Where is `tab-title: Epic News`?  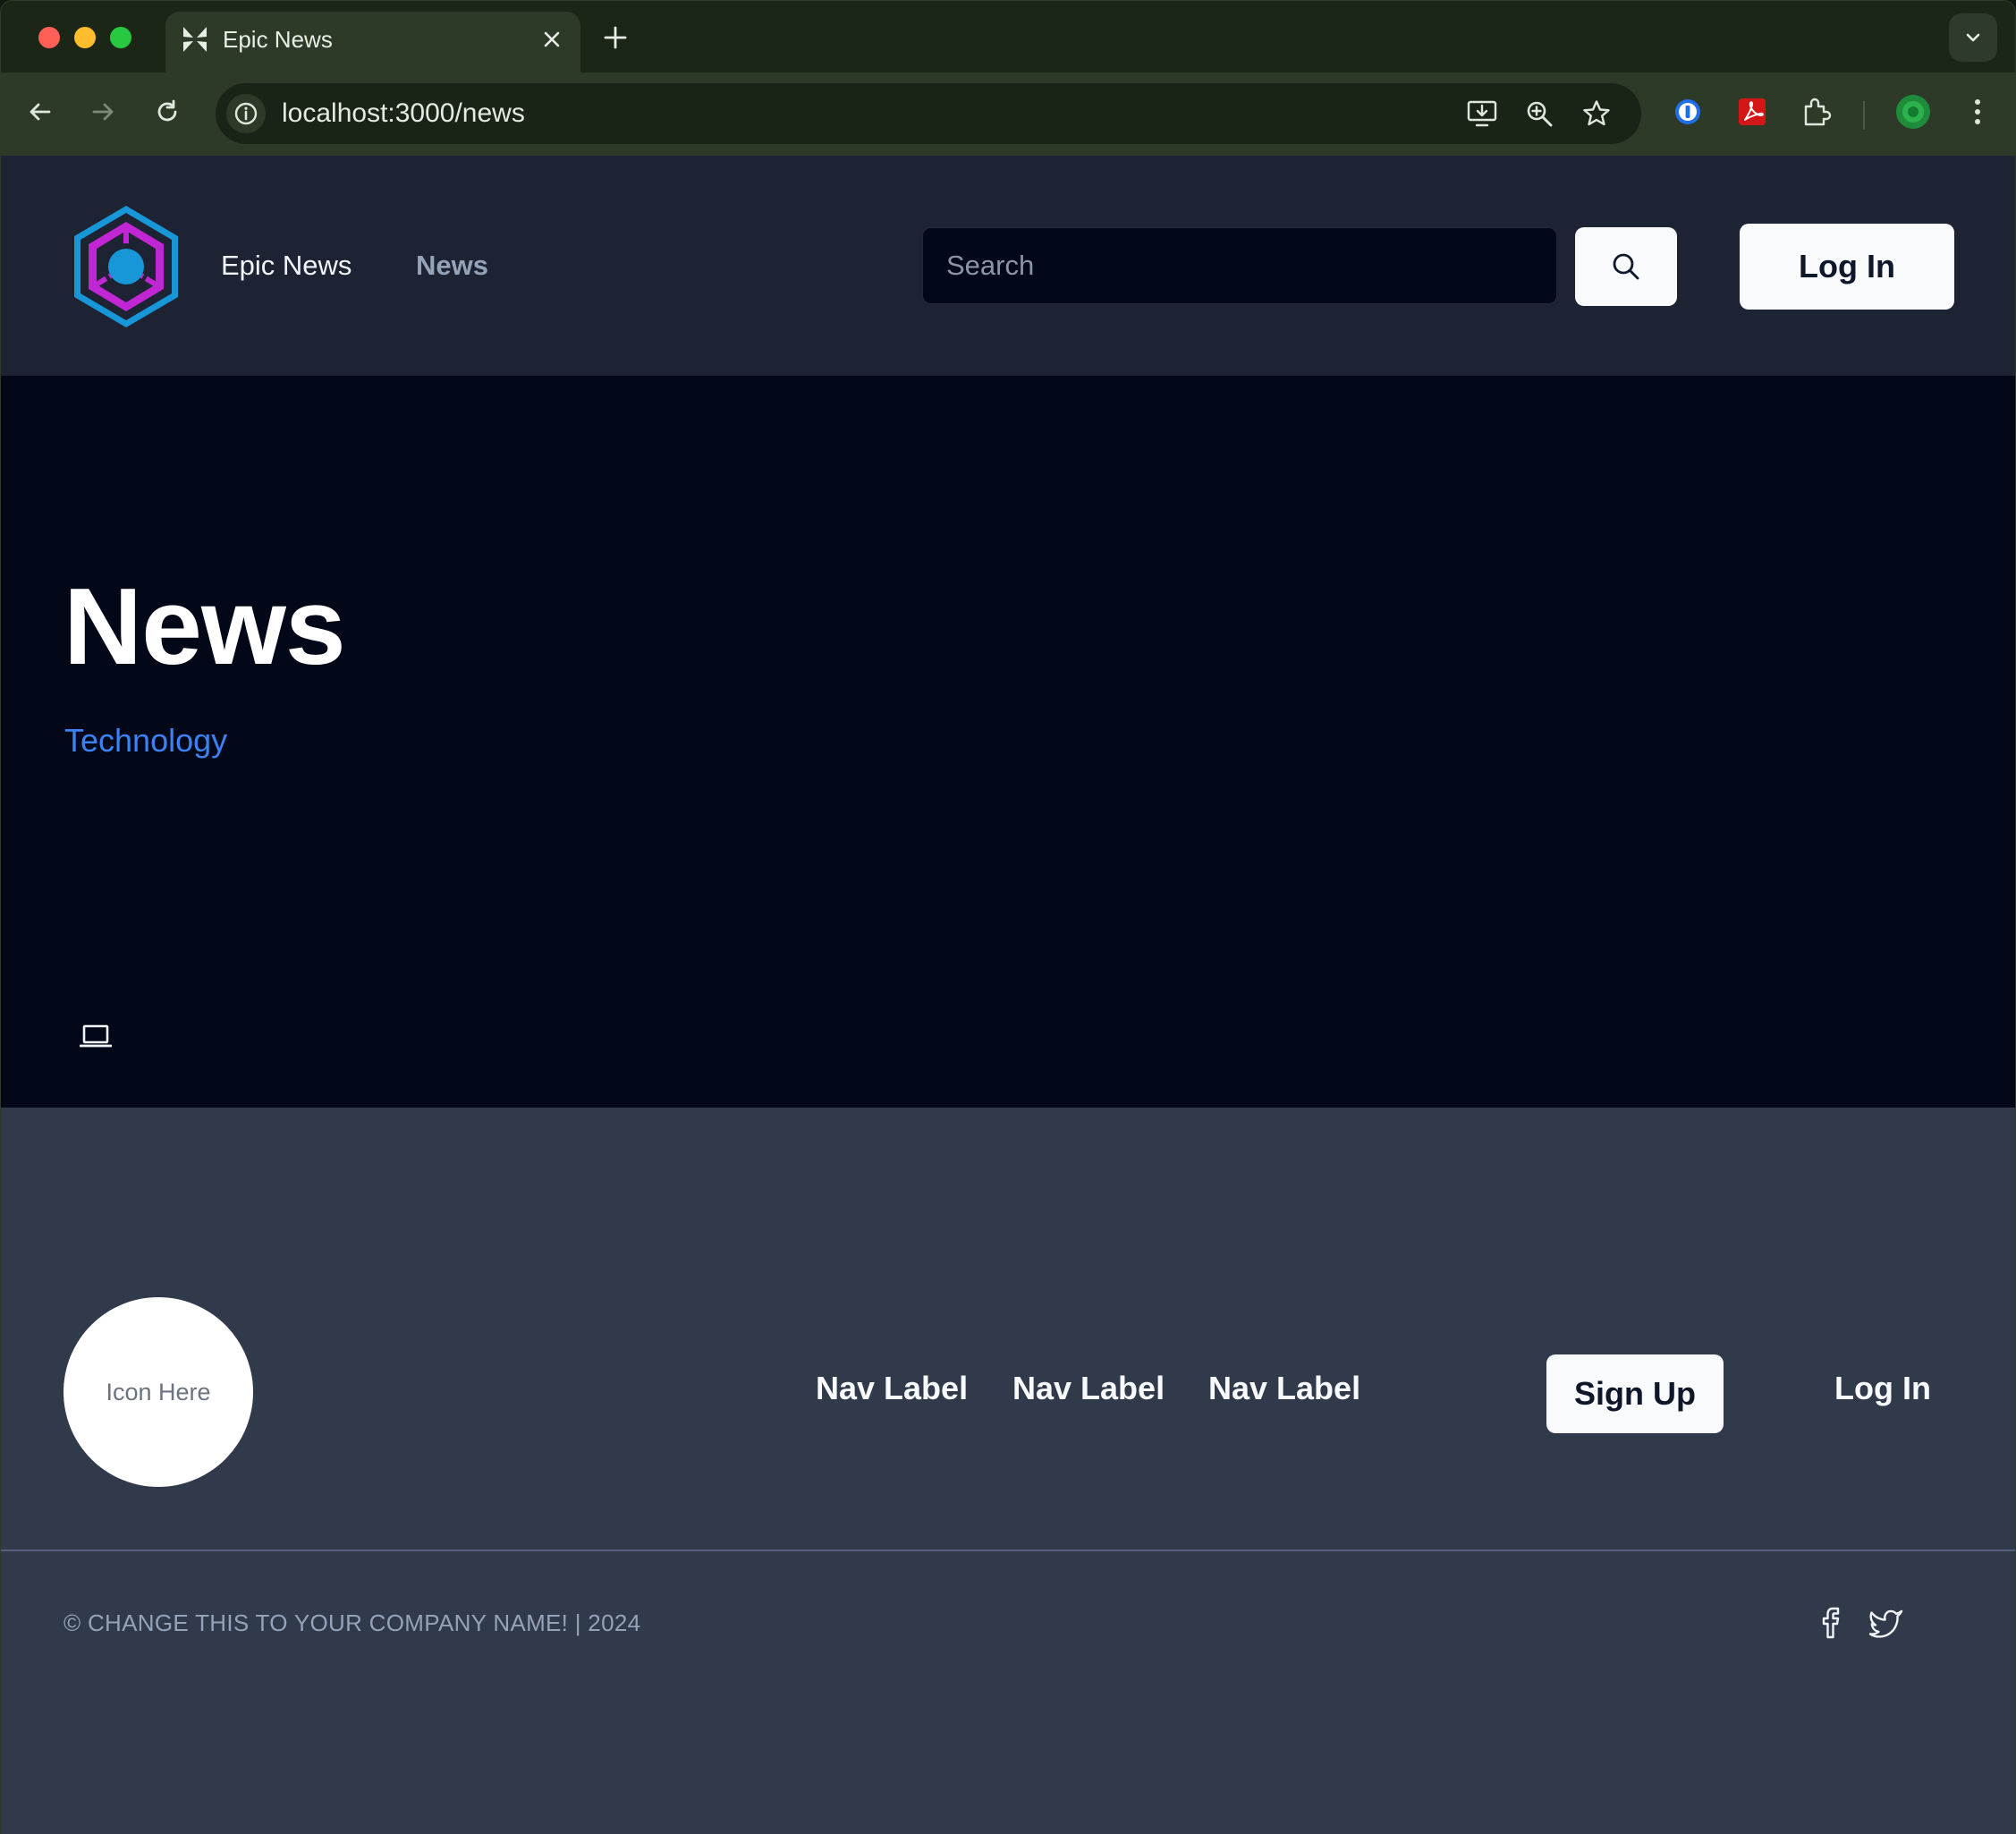 tab-title: Epic News is located at coordinates (278, 39).